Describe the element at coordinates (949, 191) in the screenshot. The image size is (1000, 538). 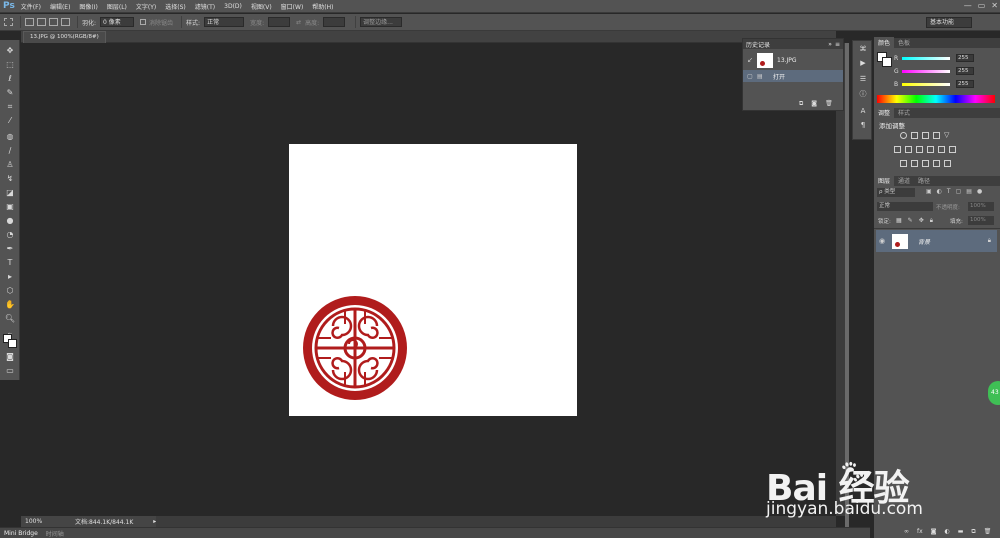
I see `filter-type-icon: T` at that location.